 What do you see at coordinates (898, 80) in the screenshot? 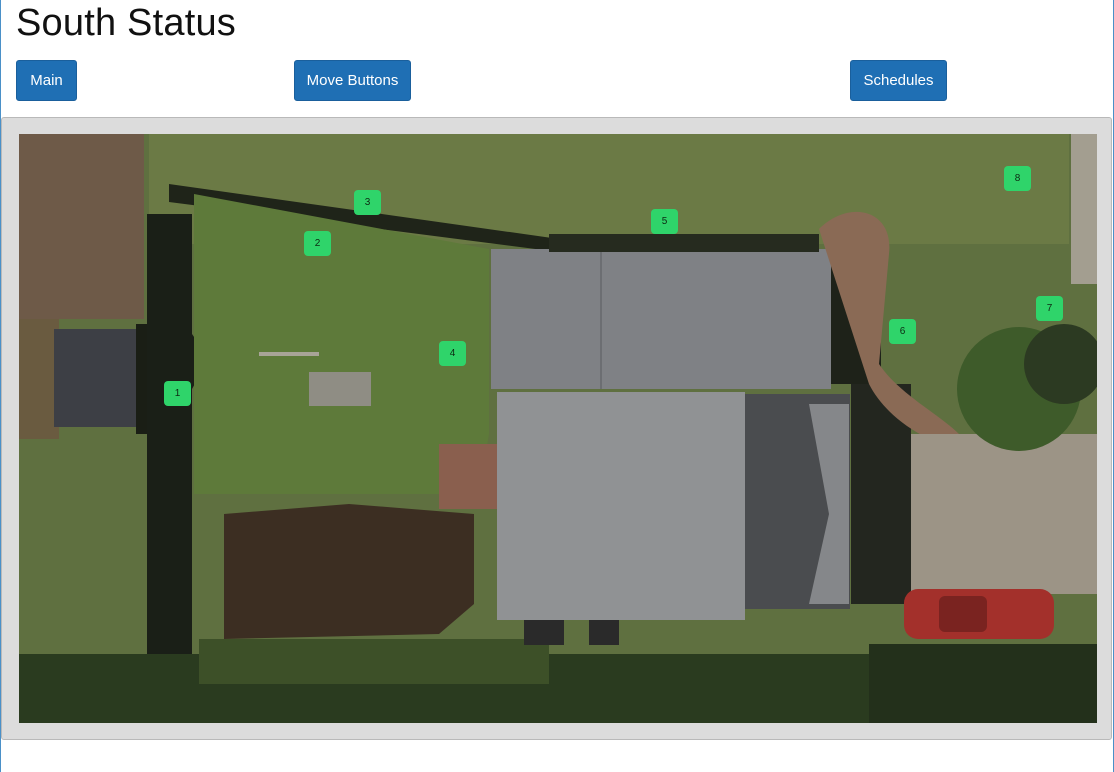
I see `schedules-button: Schedules` at bounding box center [898, 80].